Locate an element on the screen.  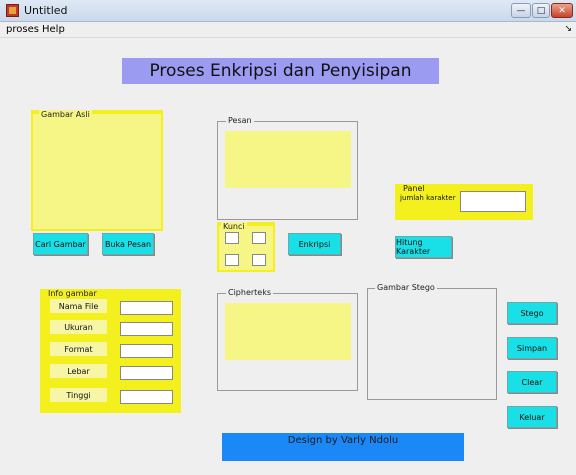
keluar-button: Keluar is located at coordinates (532, 417).